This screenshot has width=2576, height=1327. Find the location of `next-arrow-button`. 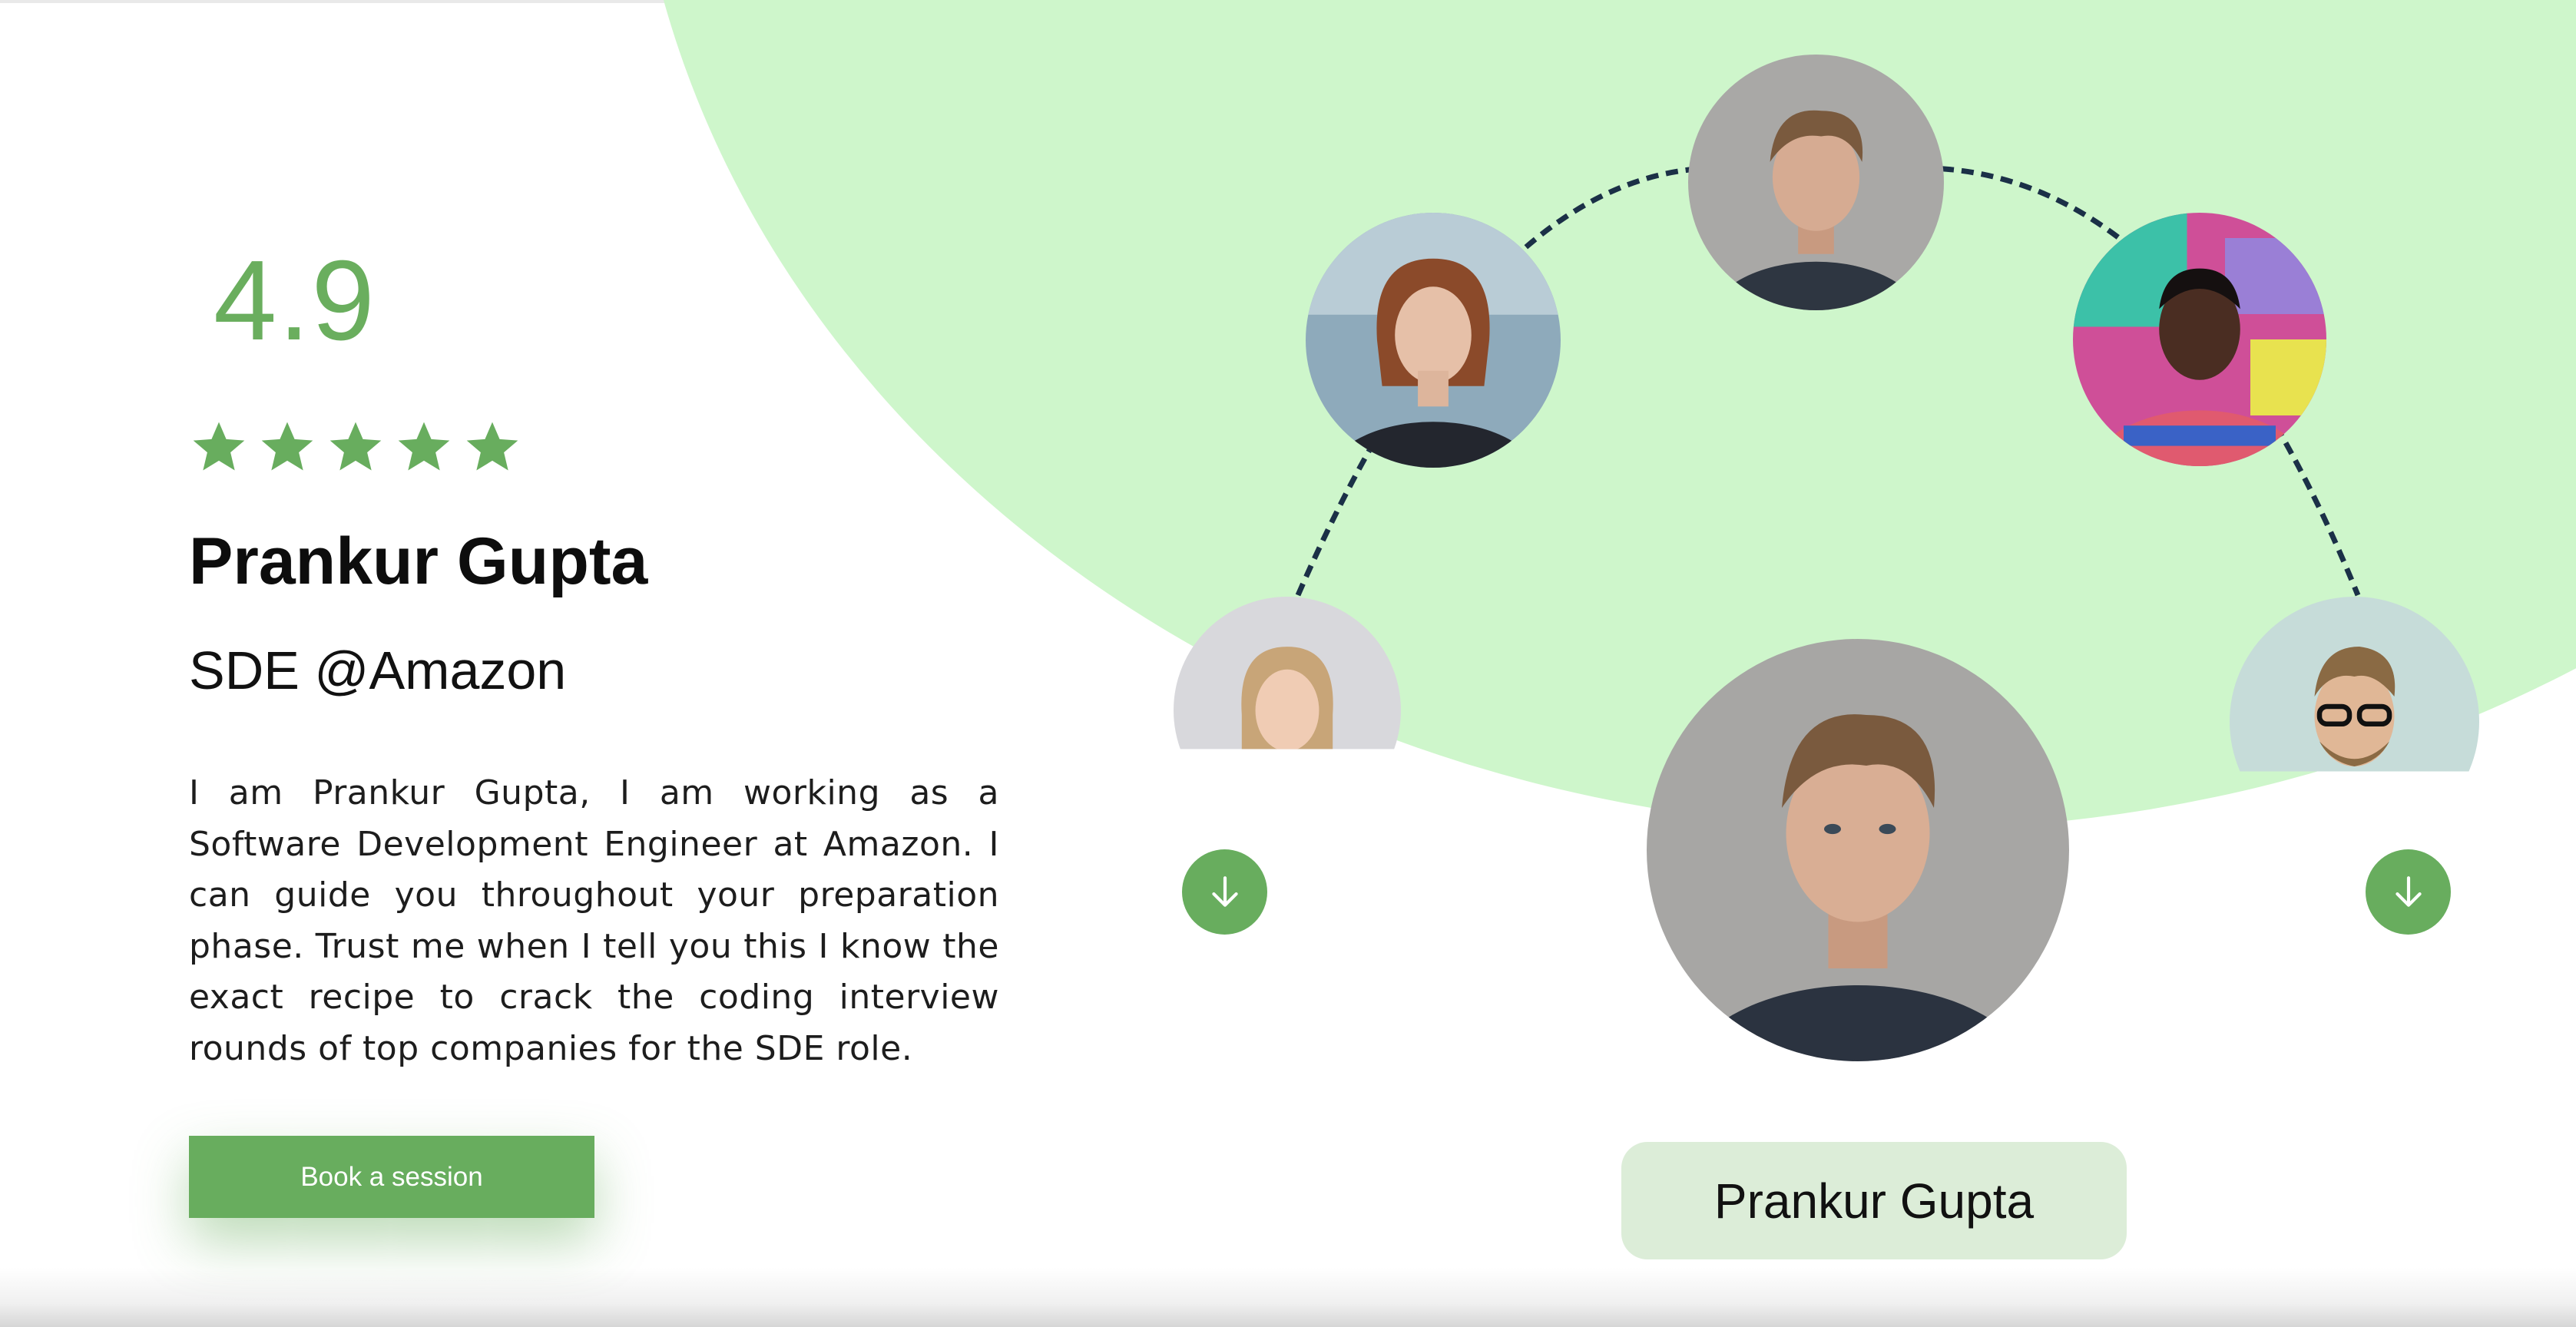

next-arrow-button is located at coordinates (2408, 892).